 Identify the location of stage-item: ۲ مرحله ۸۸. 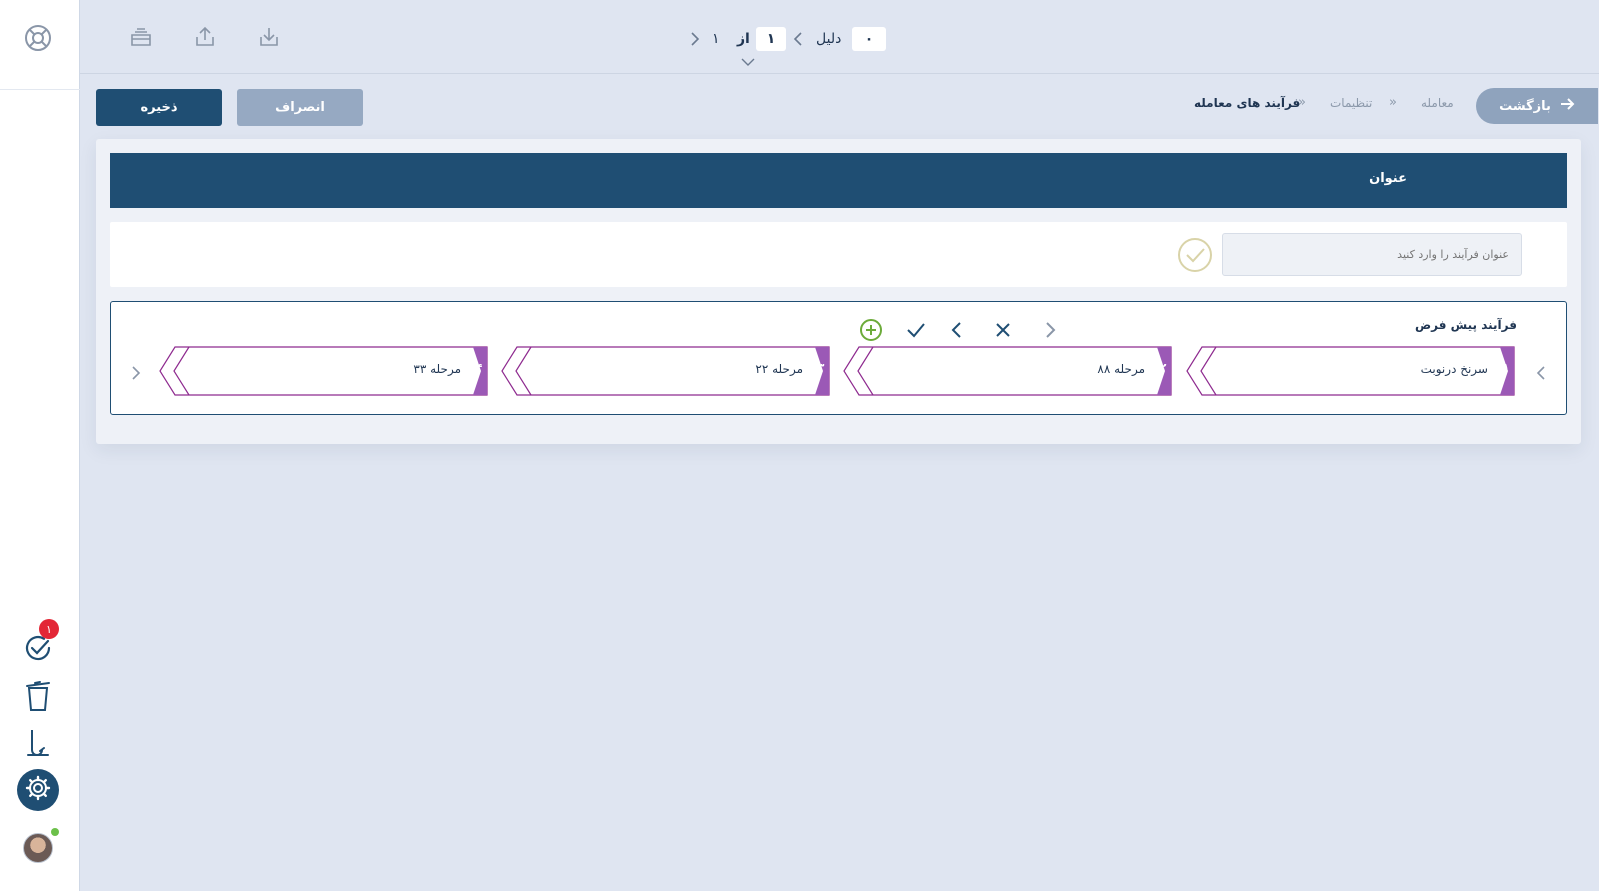
(1008, 371).